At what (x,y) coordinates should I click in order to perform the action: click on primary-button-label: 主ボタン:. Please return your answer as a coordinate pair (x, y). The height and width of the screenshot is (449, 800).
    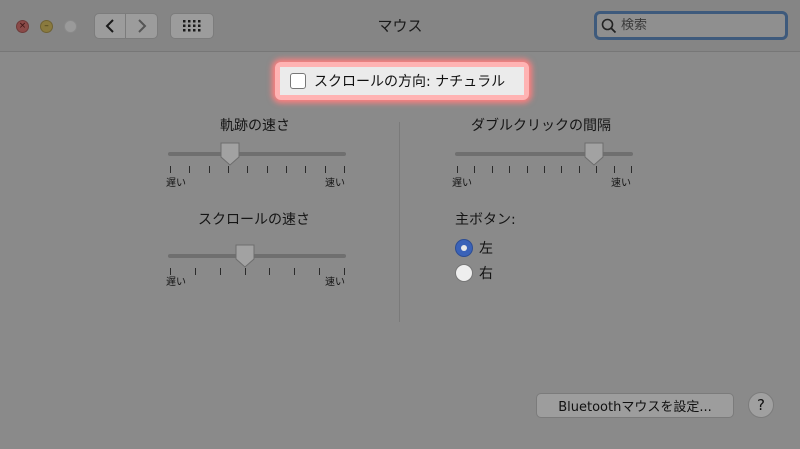
    Looking at the image, I should click on (485, 220).